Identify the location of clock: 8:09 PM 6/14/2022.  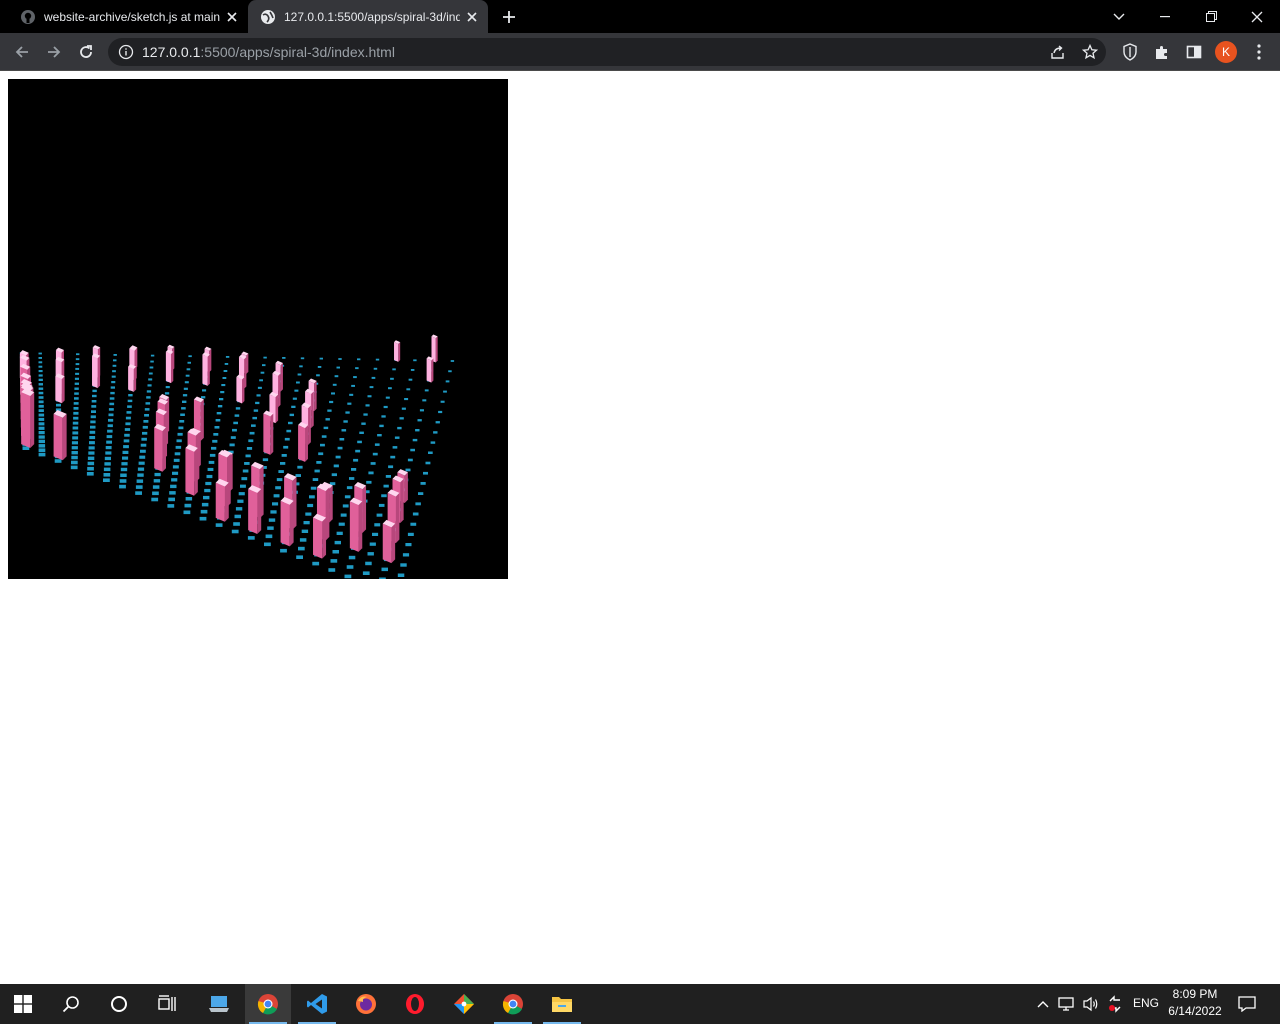
(1195, 1003).